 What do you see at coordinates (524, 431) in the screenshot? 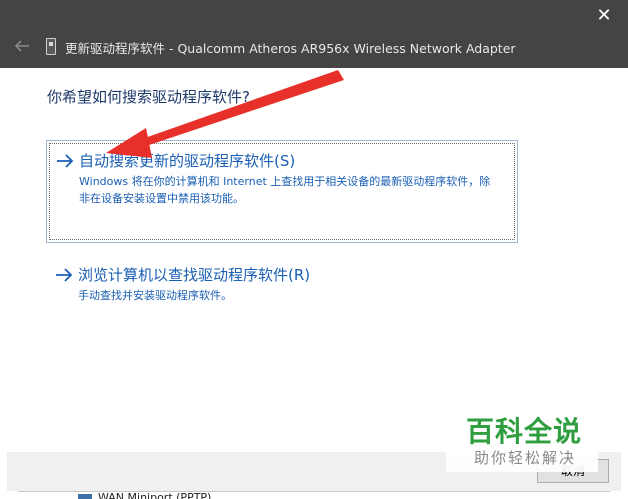
I see `watermark-logo: 百科全说` at bounding box center [524, 431].